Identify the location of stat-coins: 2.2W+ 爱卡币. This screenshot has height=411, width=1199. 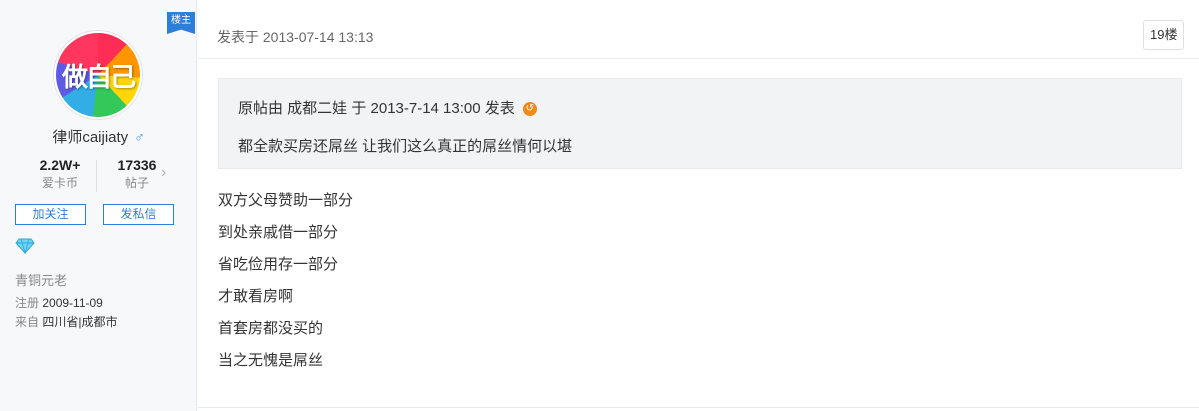
(60, 174).